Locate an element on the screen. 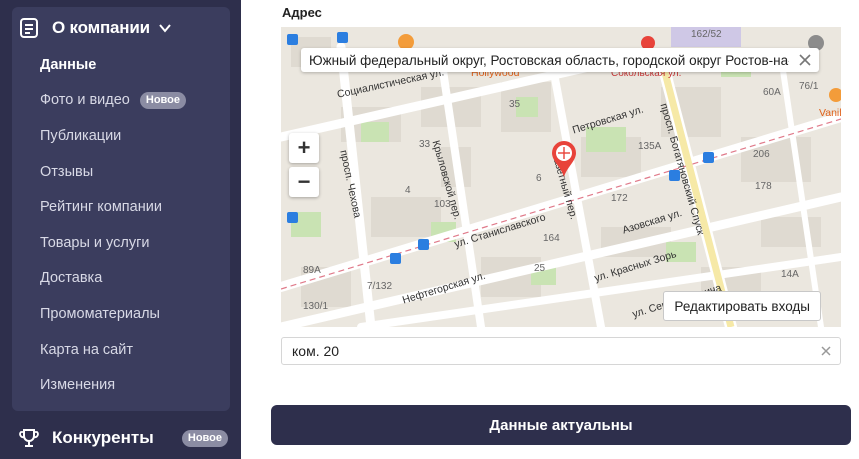 This screenshot has width=859, height=459. plus-icon: + is located at coordinates (304, 147).